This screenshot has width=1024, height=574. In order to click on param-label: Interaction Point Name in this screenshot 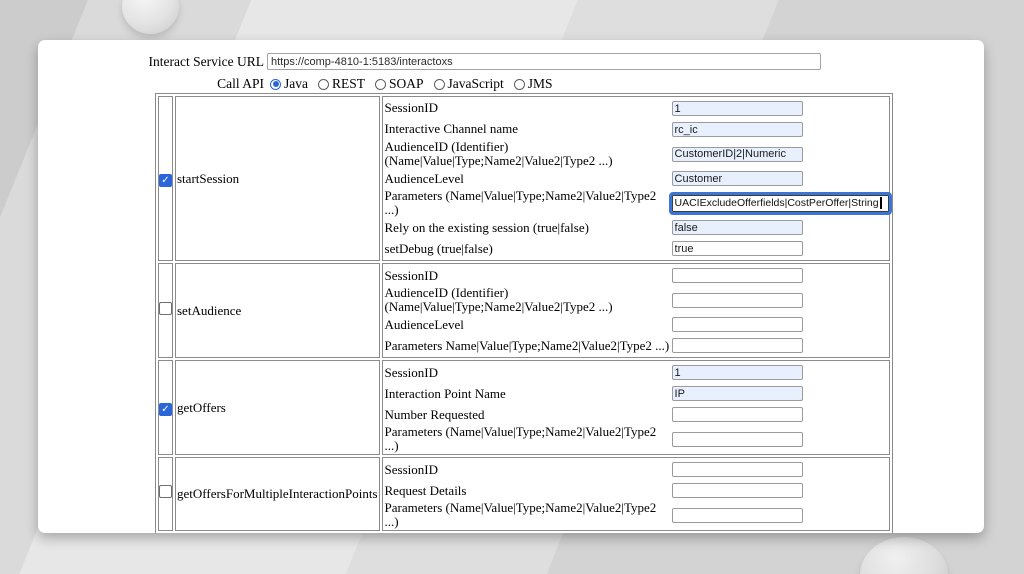, I will do `click(445, 393)`.